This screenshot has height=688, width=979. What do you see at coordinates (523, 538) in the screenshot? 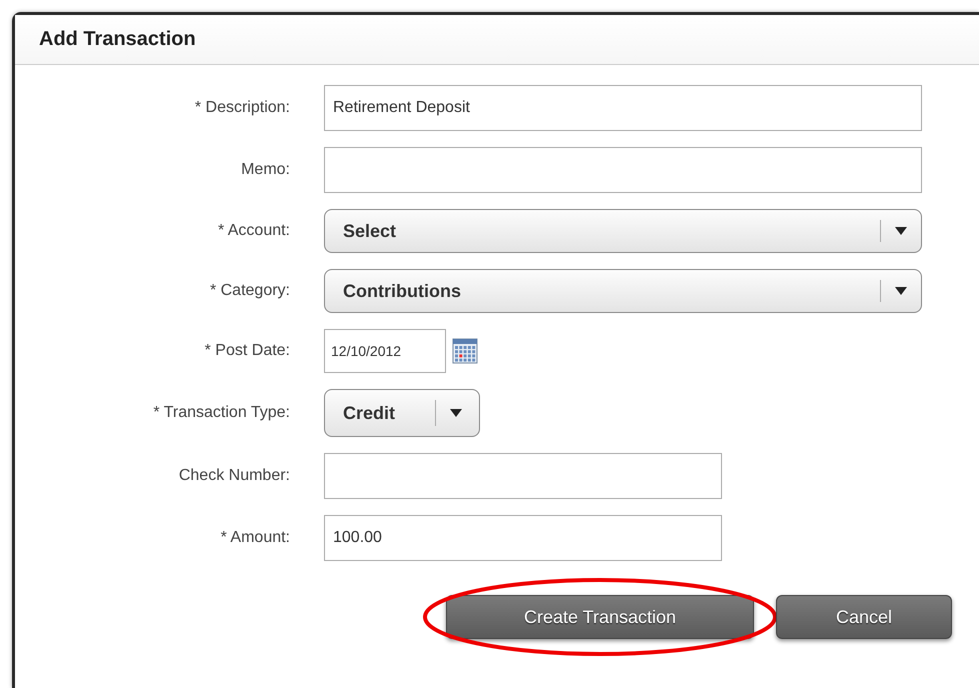
I see `number-field: 100.00` at bounding box center [523, 538].